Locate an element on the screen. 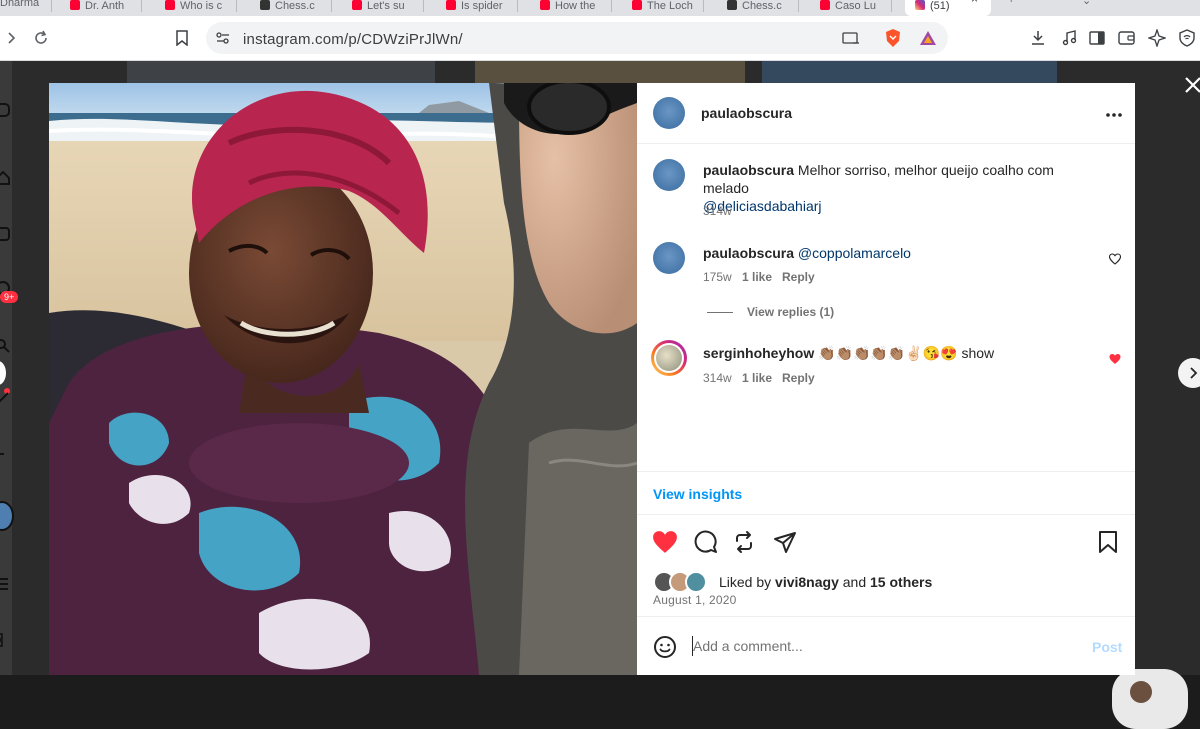 The image size is (1200, 729). browser-tab: How the is located at coordinates (576, 8).